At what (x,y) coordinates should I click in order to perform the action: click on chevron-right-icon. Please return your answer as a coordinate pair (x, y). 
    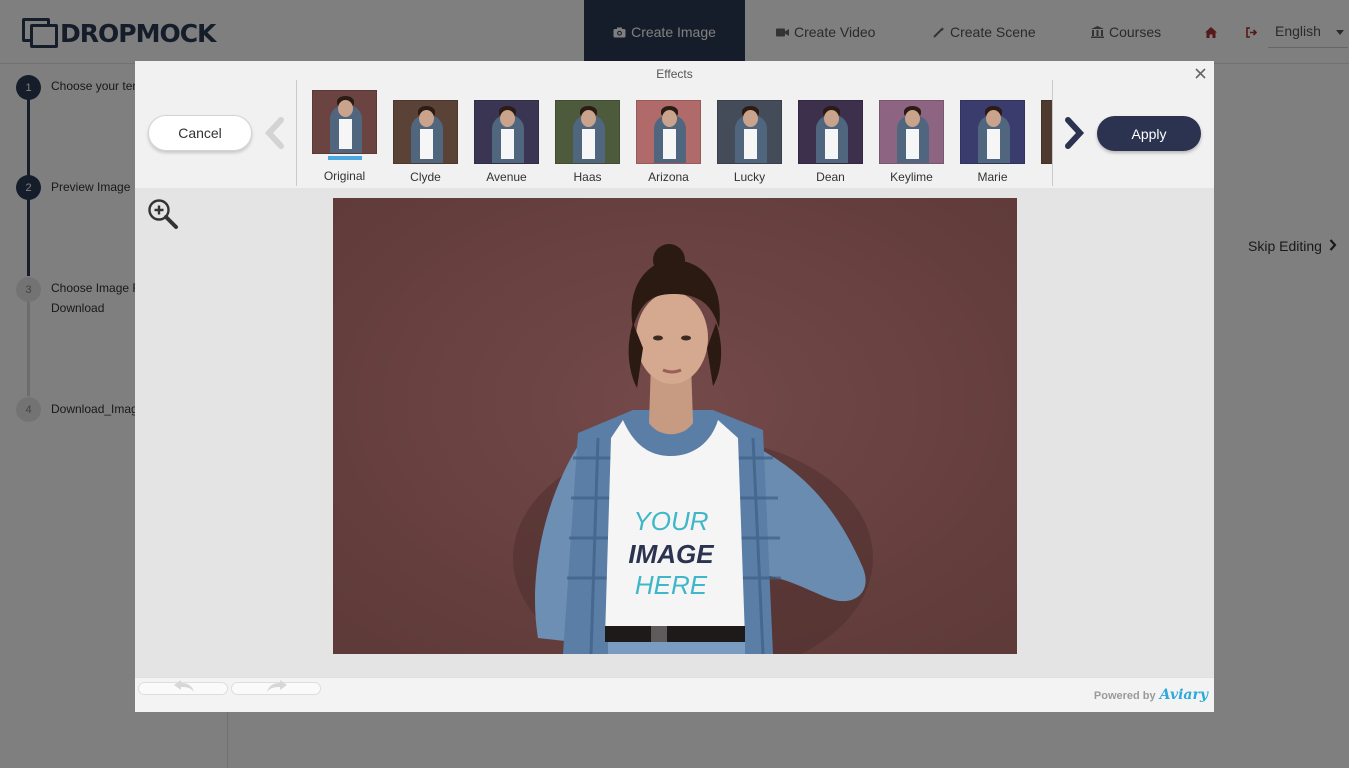
    Looking at the image, I should click on (1075, 133).